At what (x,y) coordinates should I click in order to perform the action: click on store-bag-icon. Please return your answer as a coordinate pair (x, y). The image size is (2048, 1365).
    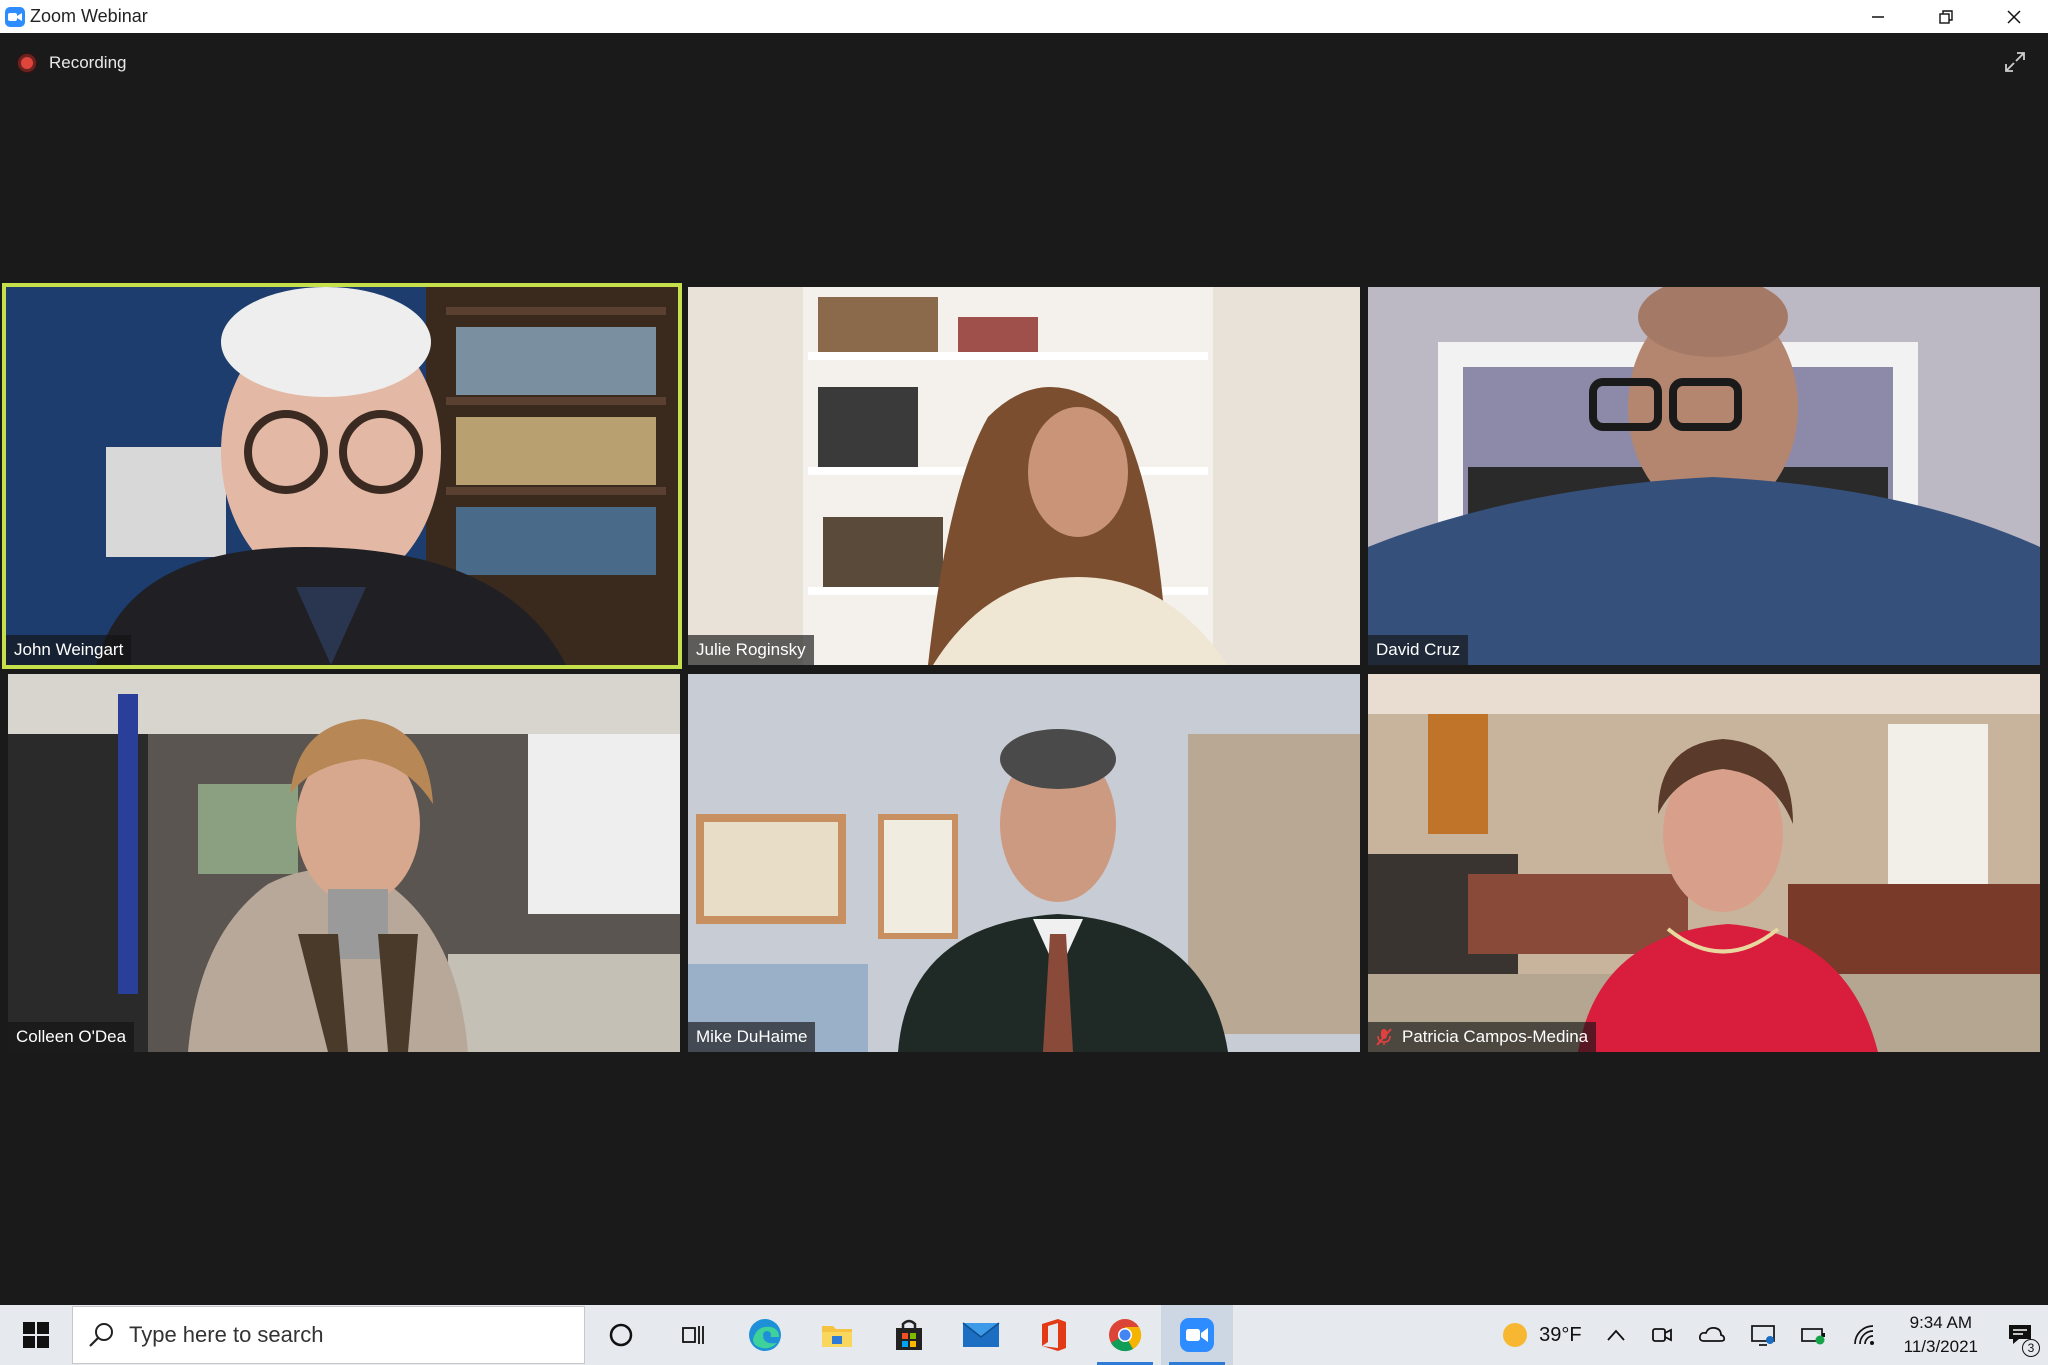
    Looking at the image, I should click on (909, 1334).